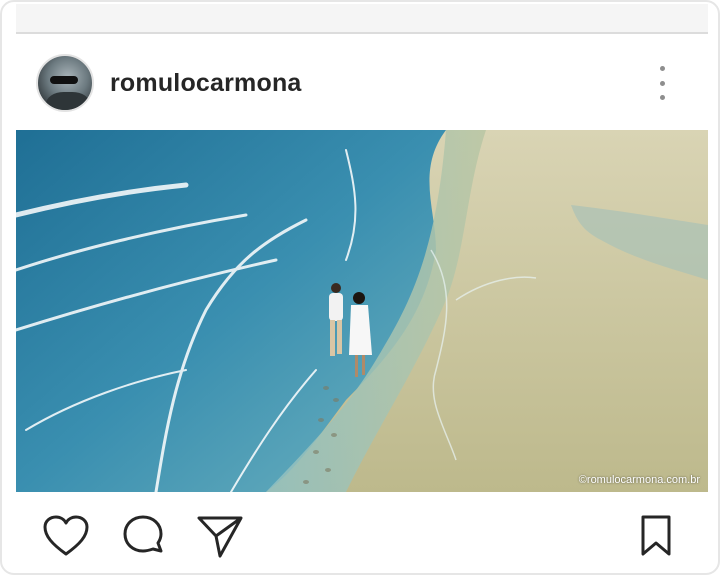  I want to click on avatar-glasses, so click(64, 80).